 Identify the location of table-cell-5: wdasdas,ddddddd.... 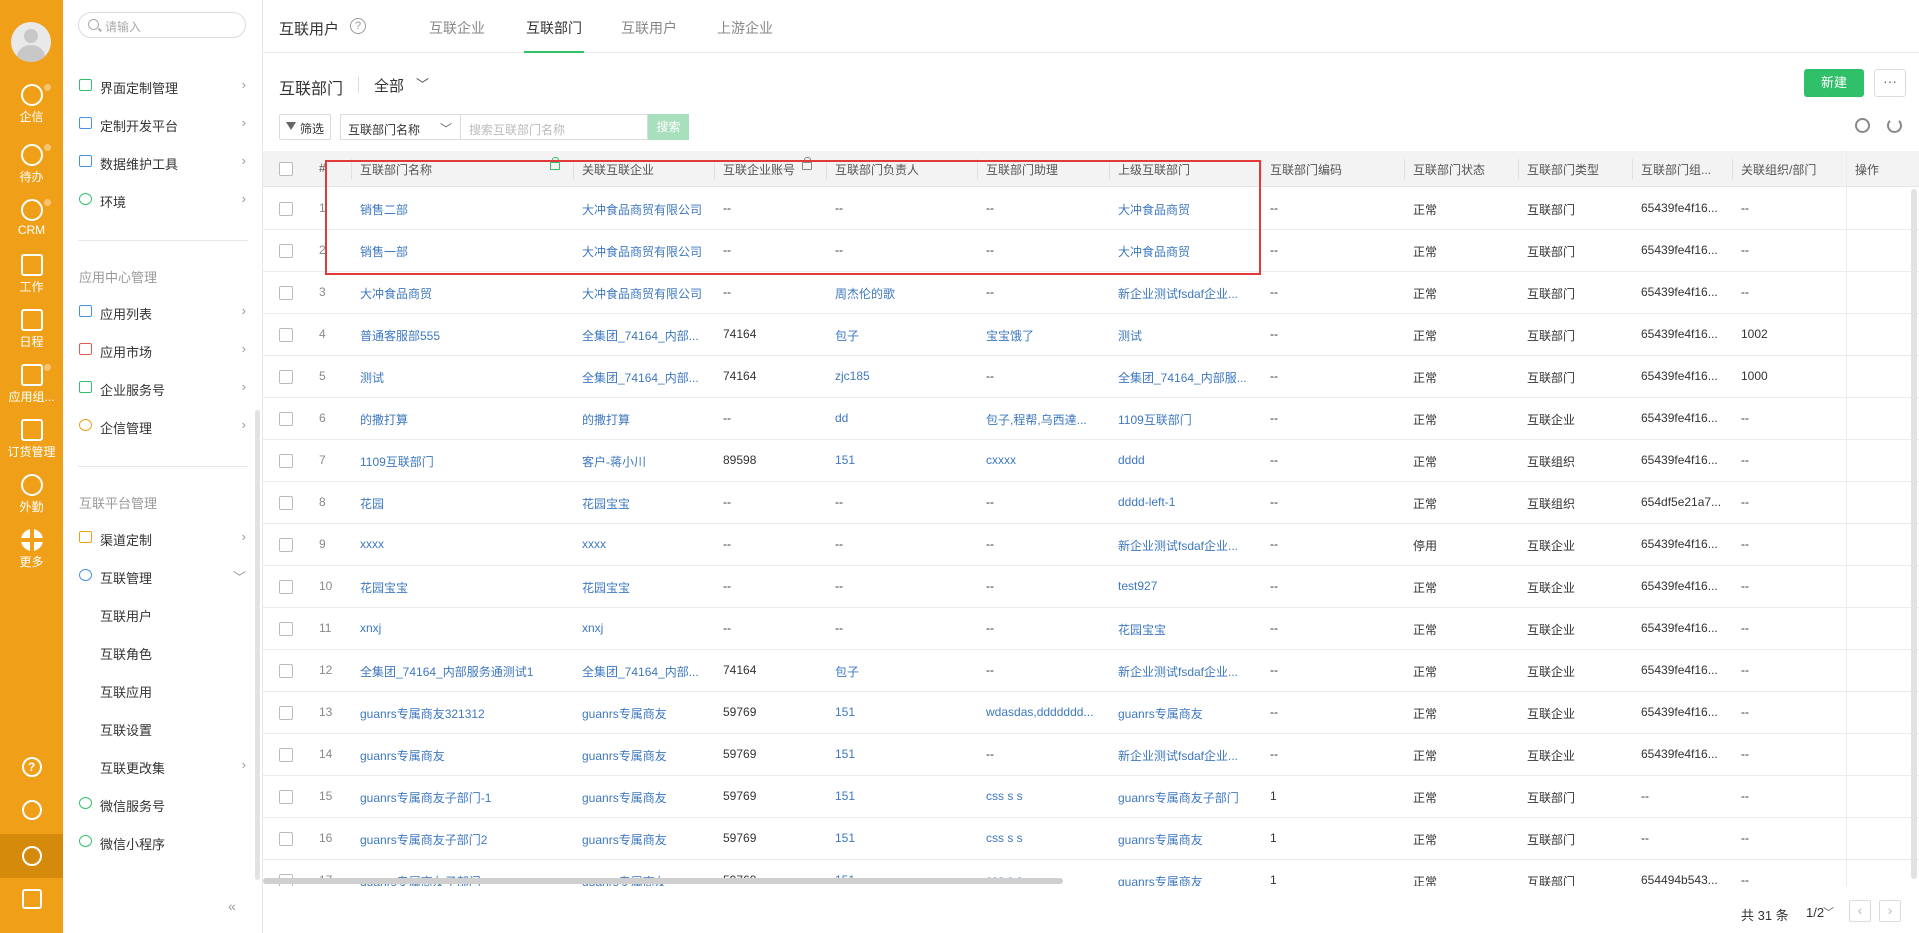
(1039, 712).